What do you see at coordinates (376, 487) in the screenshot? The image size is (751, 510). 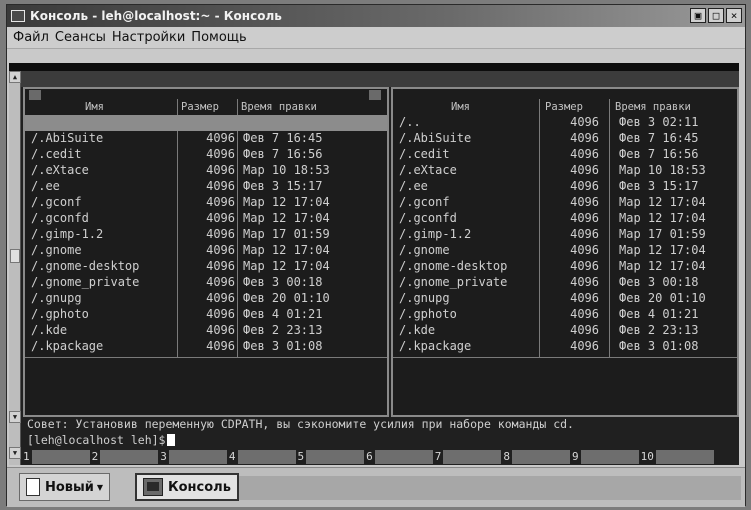 I see `session-tab-bar: Новый ▼ Консоль` at bounding box center [376, 487].